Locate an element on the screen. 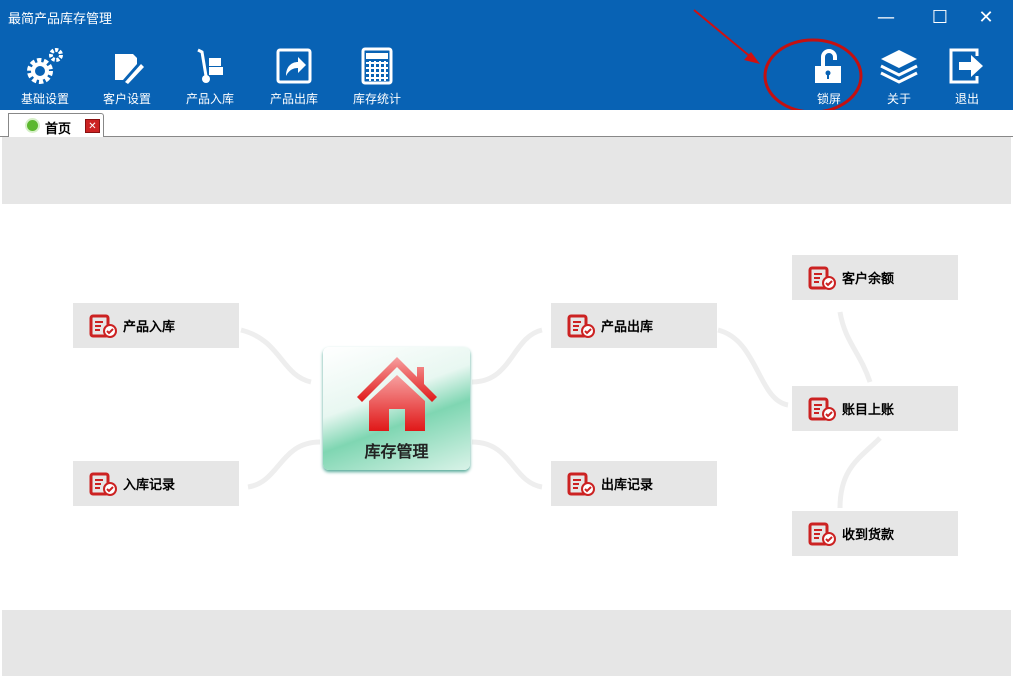  inventory-management-button: 库存管理 is located at coordinates (396, 408).